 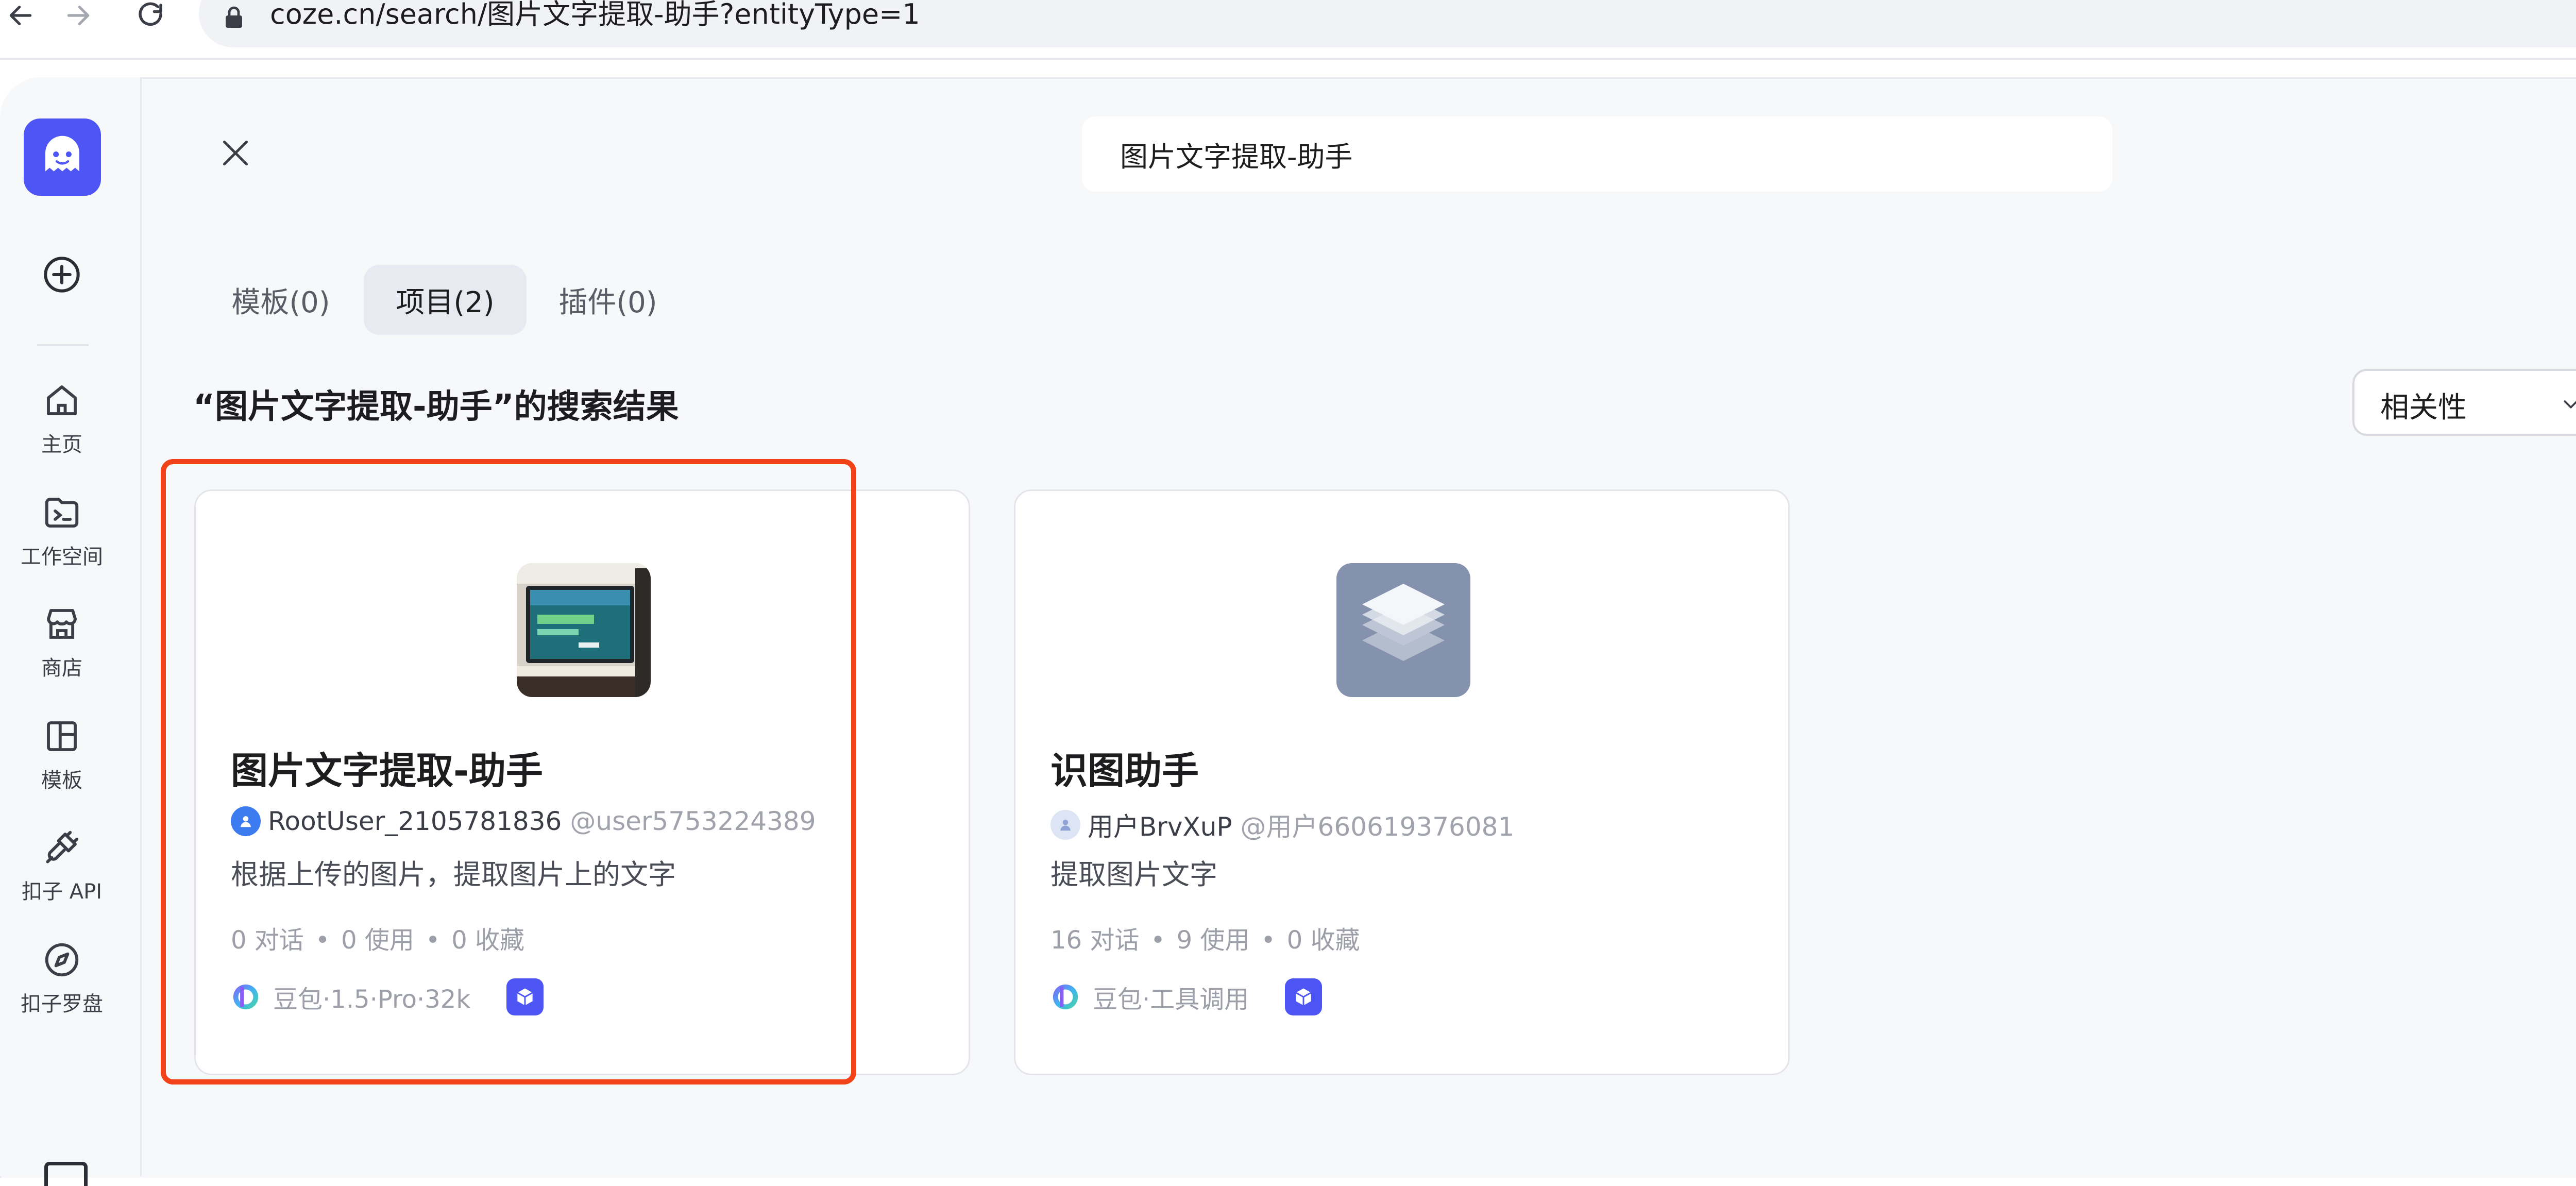 What do you see at coordinates (1403, 622) in the screenshot?
I see `layers-icon` at bounding box center [1403, 622].